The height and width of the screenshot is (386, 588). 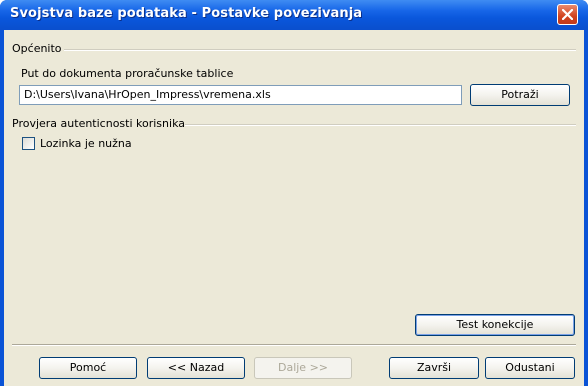 I want to click on close-button, so click(x=567, y=14).